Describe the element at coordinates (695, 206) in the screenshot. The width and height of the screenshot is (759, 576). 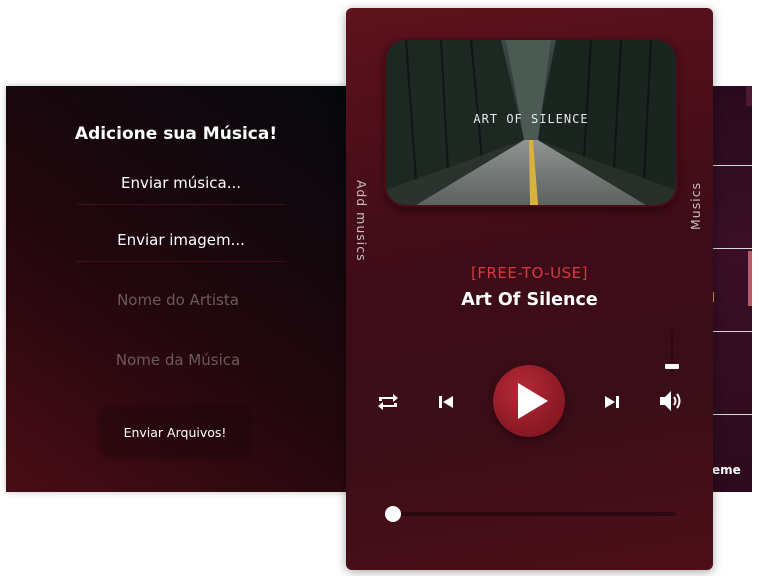
I see `musics-tab: Musics` at that location.